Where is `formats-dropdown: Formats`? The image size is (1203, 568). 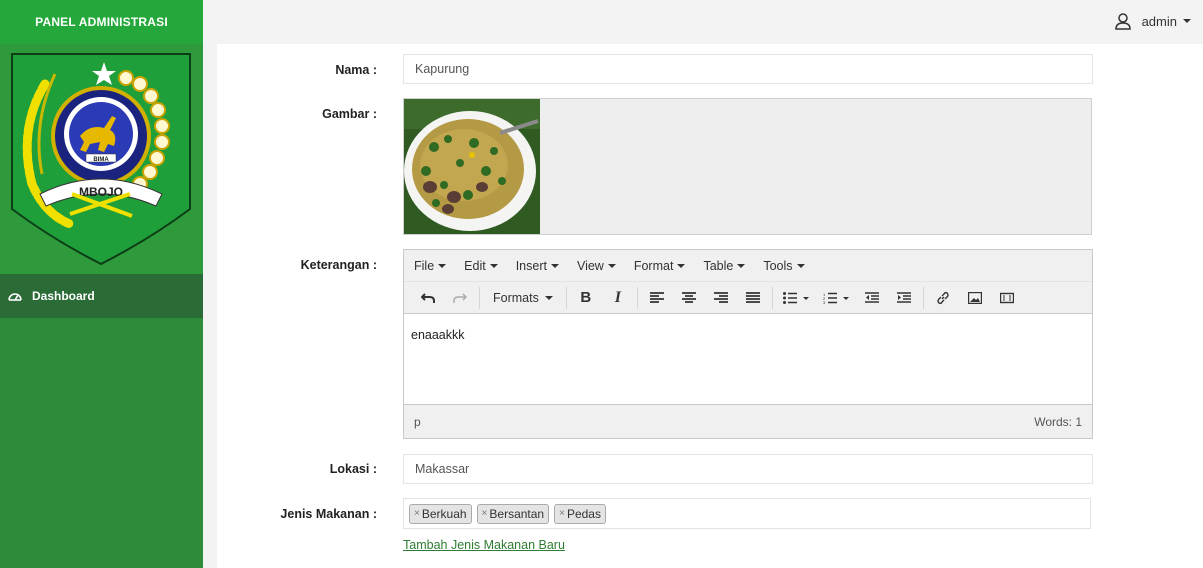 formats-dropdown: Formats is located at coordinates (523, 298).